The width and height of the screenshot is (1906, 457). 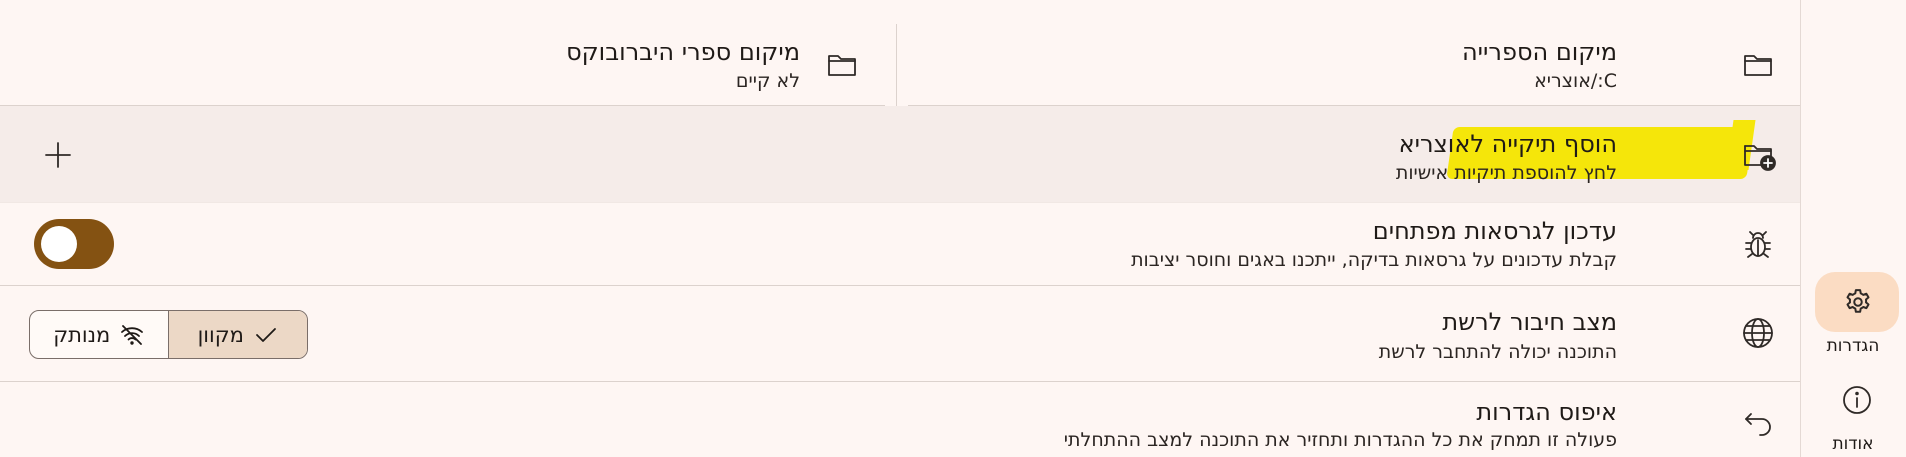 I want to click on globe-icon, so click(x=1758, y=333).